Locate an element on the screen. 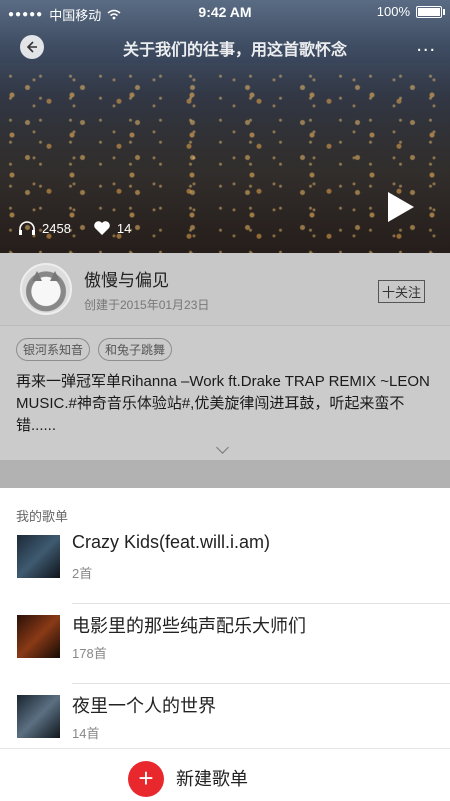 This screenshot has height=801, width=450. dog-ear-right is located at coordinates (55, 276).